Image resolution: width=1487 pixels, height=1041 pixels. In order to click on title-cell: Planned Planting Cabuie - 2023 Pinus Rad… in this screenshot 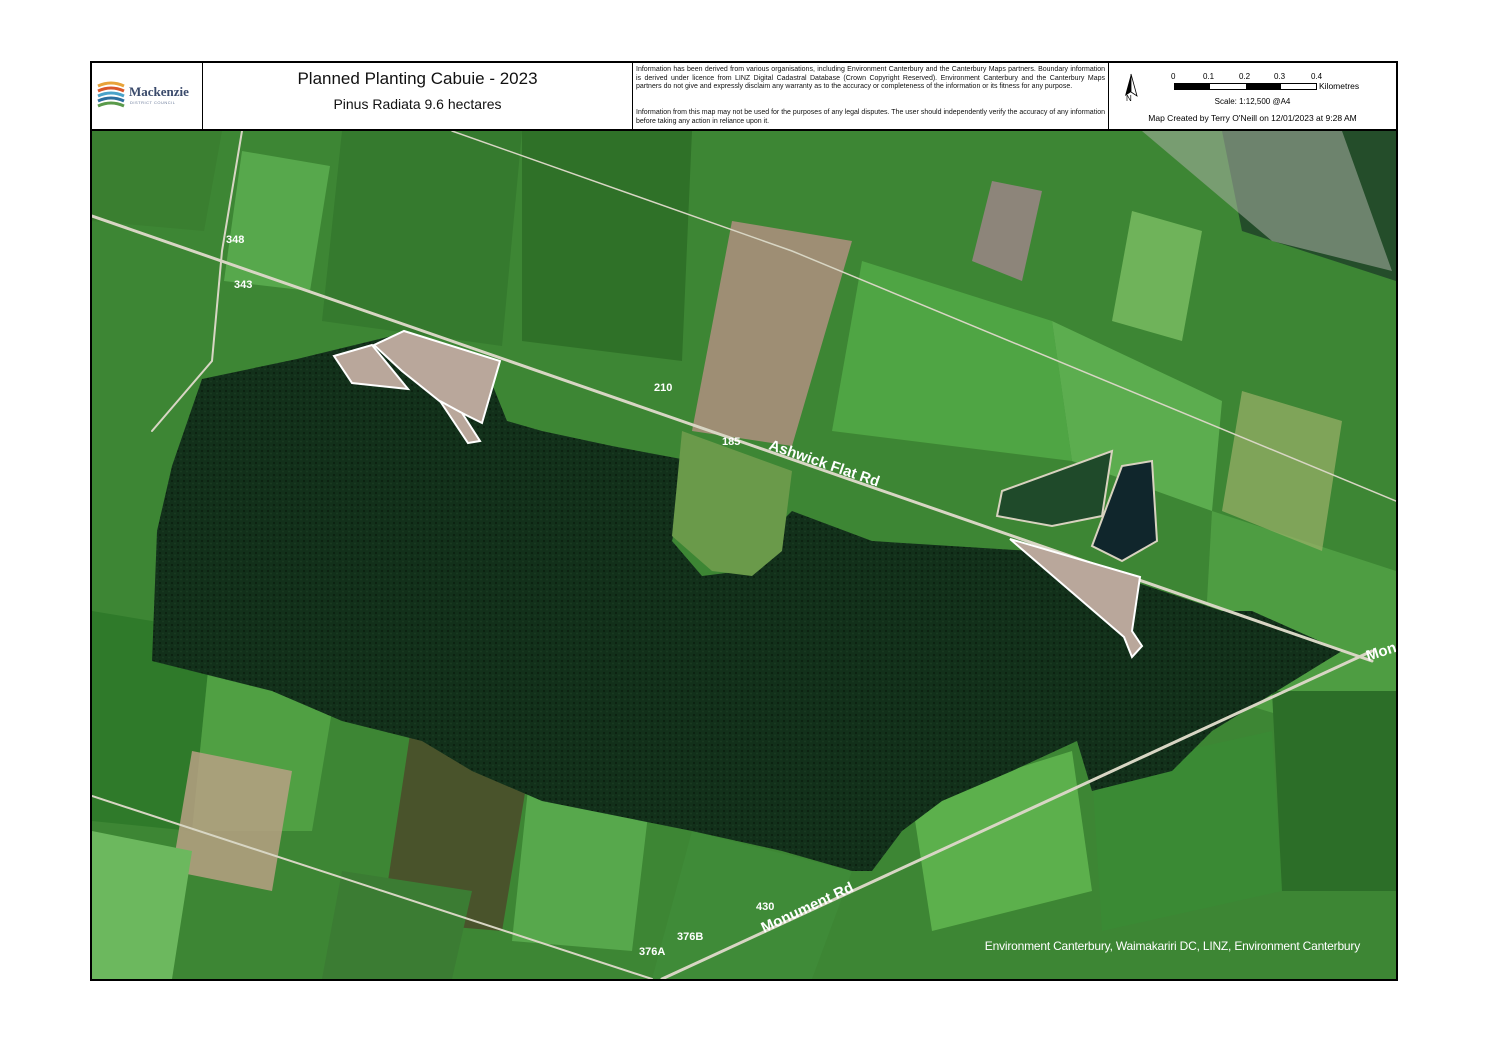, I will do `click(418, 96)`.